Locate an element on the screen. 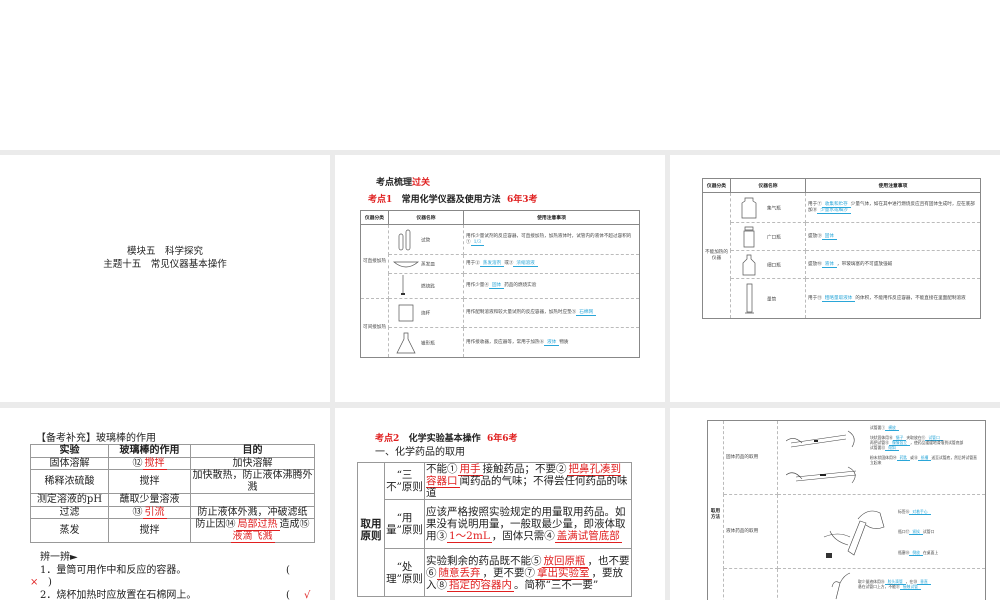 The width and height of the screenshot is (1000, 600). supplement-title: 【备考补充】玻璃棒的作用 is located at coordinates (96, 438).